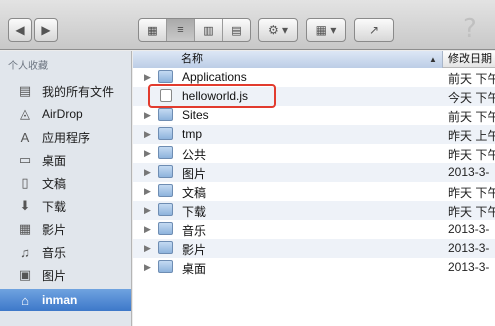 This screenshot has width=495, height=326. I want to click on desktop-icon: ▭, so click(25, 159).